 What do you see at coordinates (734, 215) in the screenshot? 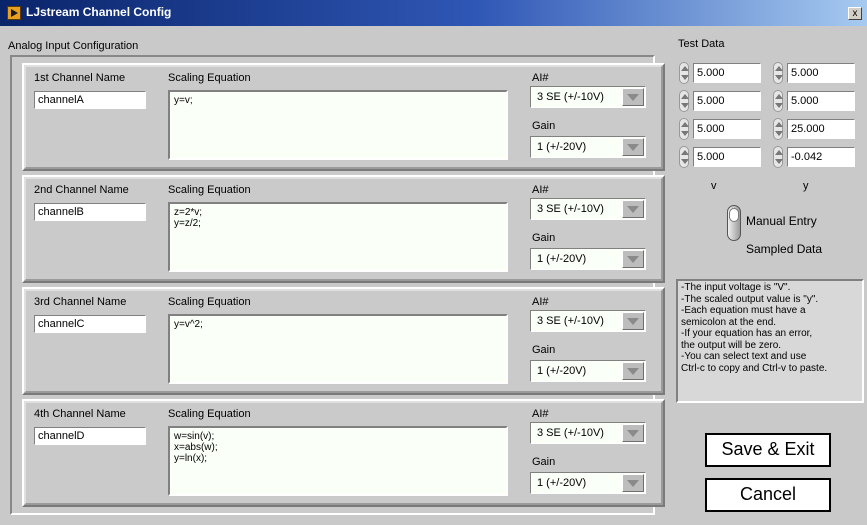
I see `toggle-knob-icon` at bounding box center [734, 215].